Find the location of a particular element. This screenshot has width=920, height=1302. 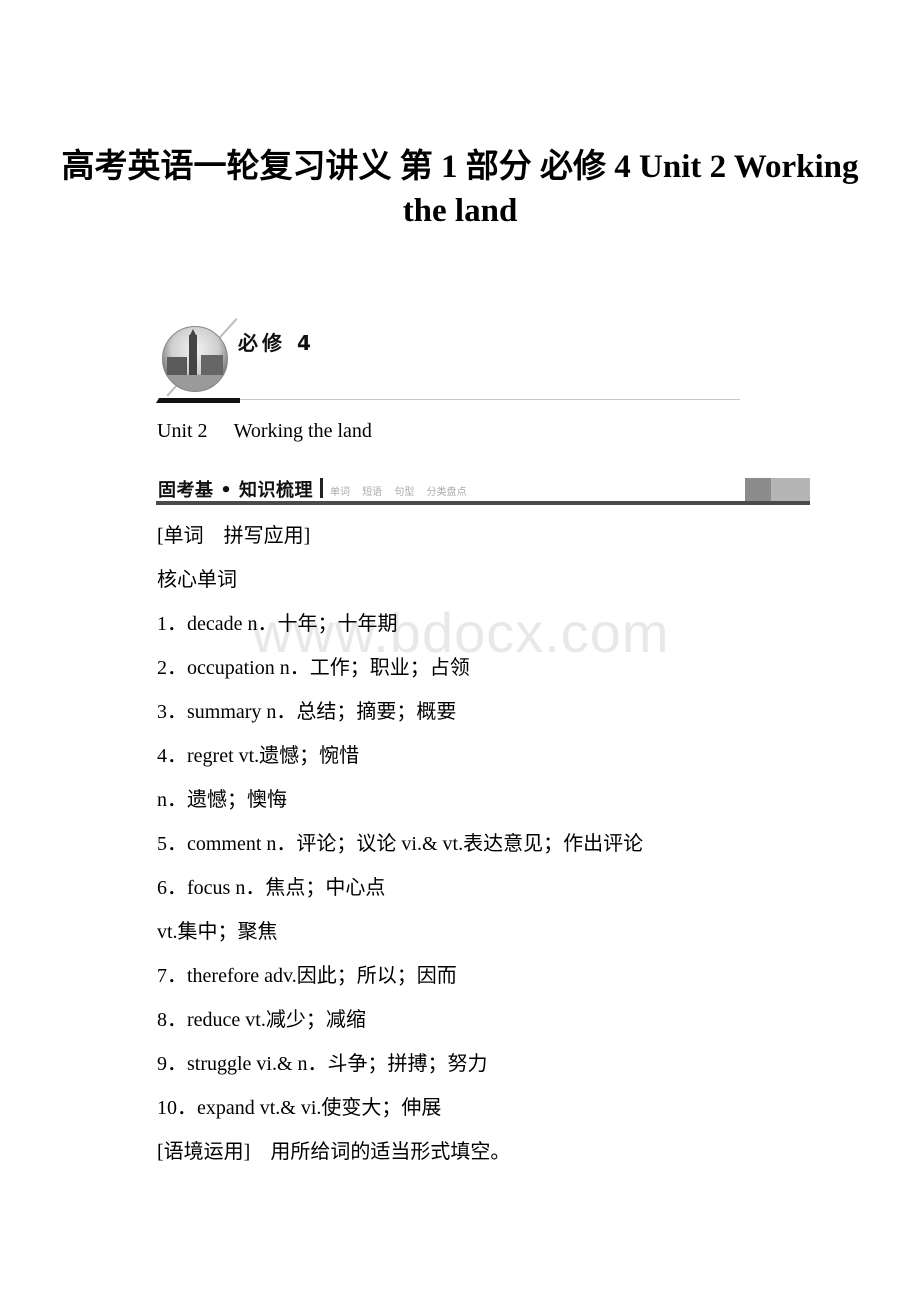

subtitle-sentences: 句型 is located at coordinates (404, 492).